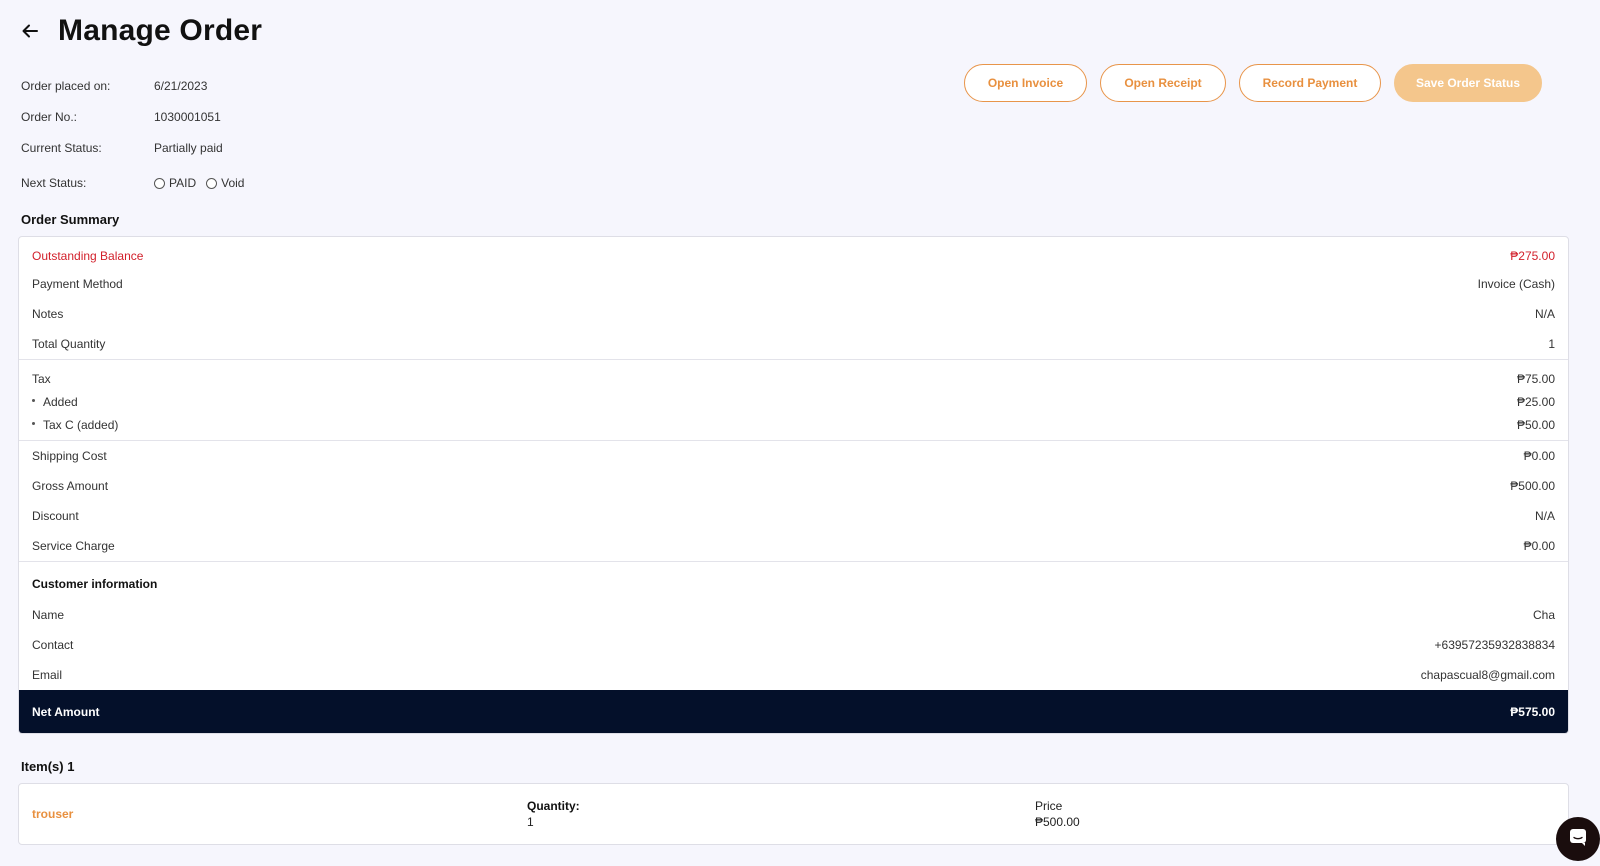 The image size is (1600, 866). Describe the element at coordinates (1163, 83) in the screenshot. I see `open-receipt-button: Open Receipt` at that location.